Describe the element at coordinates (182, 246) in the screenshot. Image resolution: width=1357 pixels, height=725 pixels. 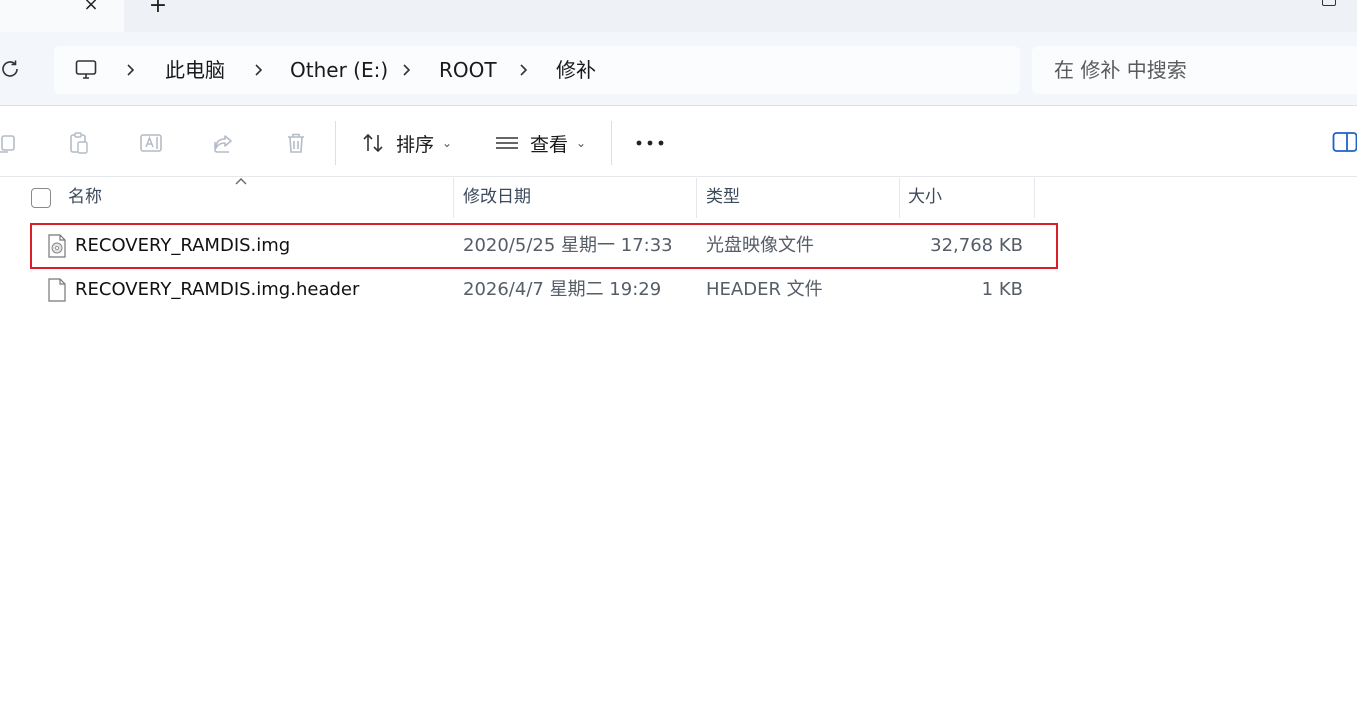
I see `file-name: RECOVERY_RAMDIS.img` at that location.